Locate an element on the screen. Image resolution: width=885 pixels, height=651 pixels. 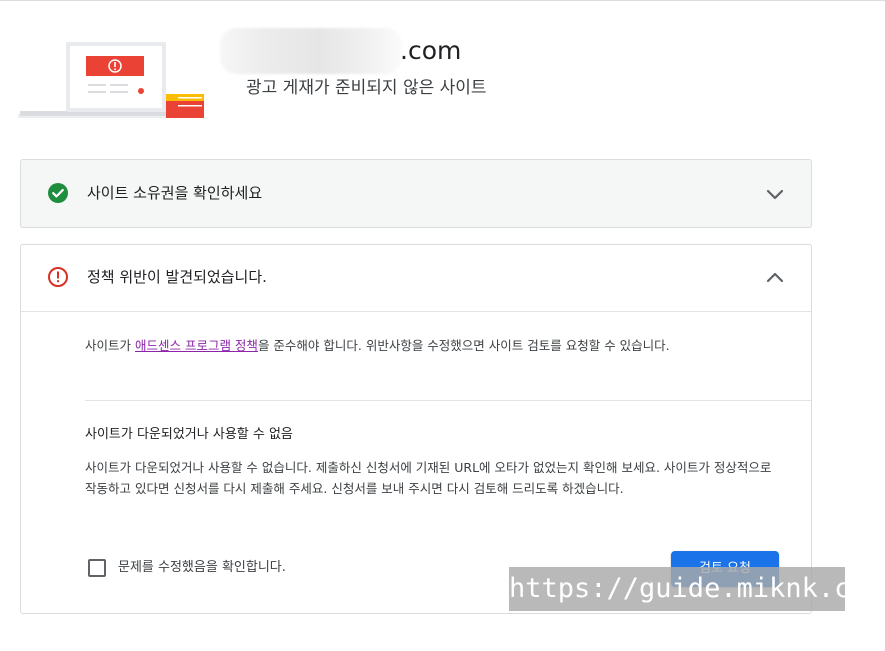
ownership-card-title: 사이트 소유권을 확인하세요 is located at coordinates (175, 193).